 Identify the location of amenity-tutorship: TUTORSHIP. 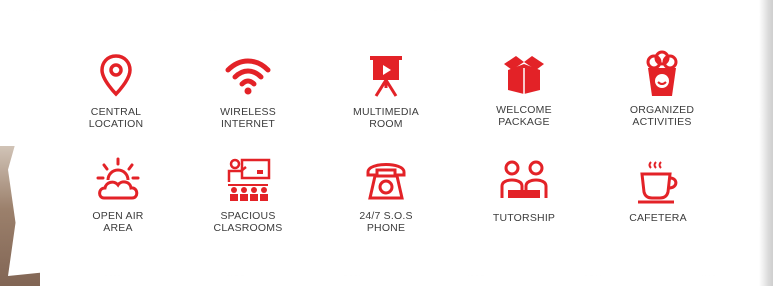
(524, 191).